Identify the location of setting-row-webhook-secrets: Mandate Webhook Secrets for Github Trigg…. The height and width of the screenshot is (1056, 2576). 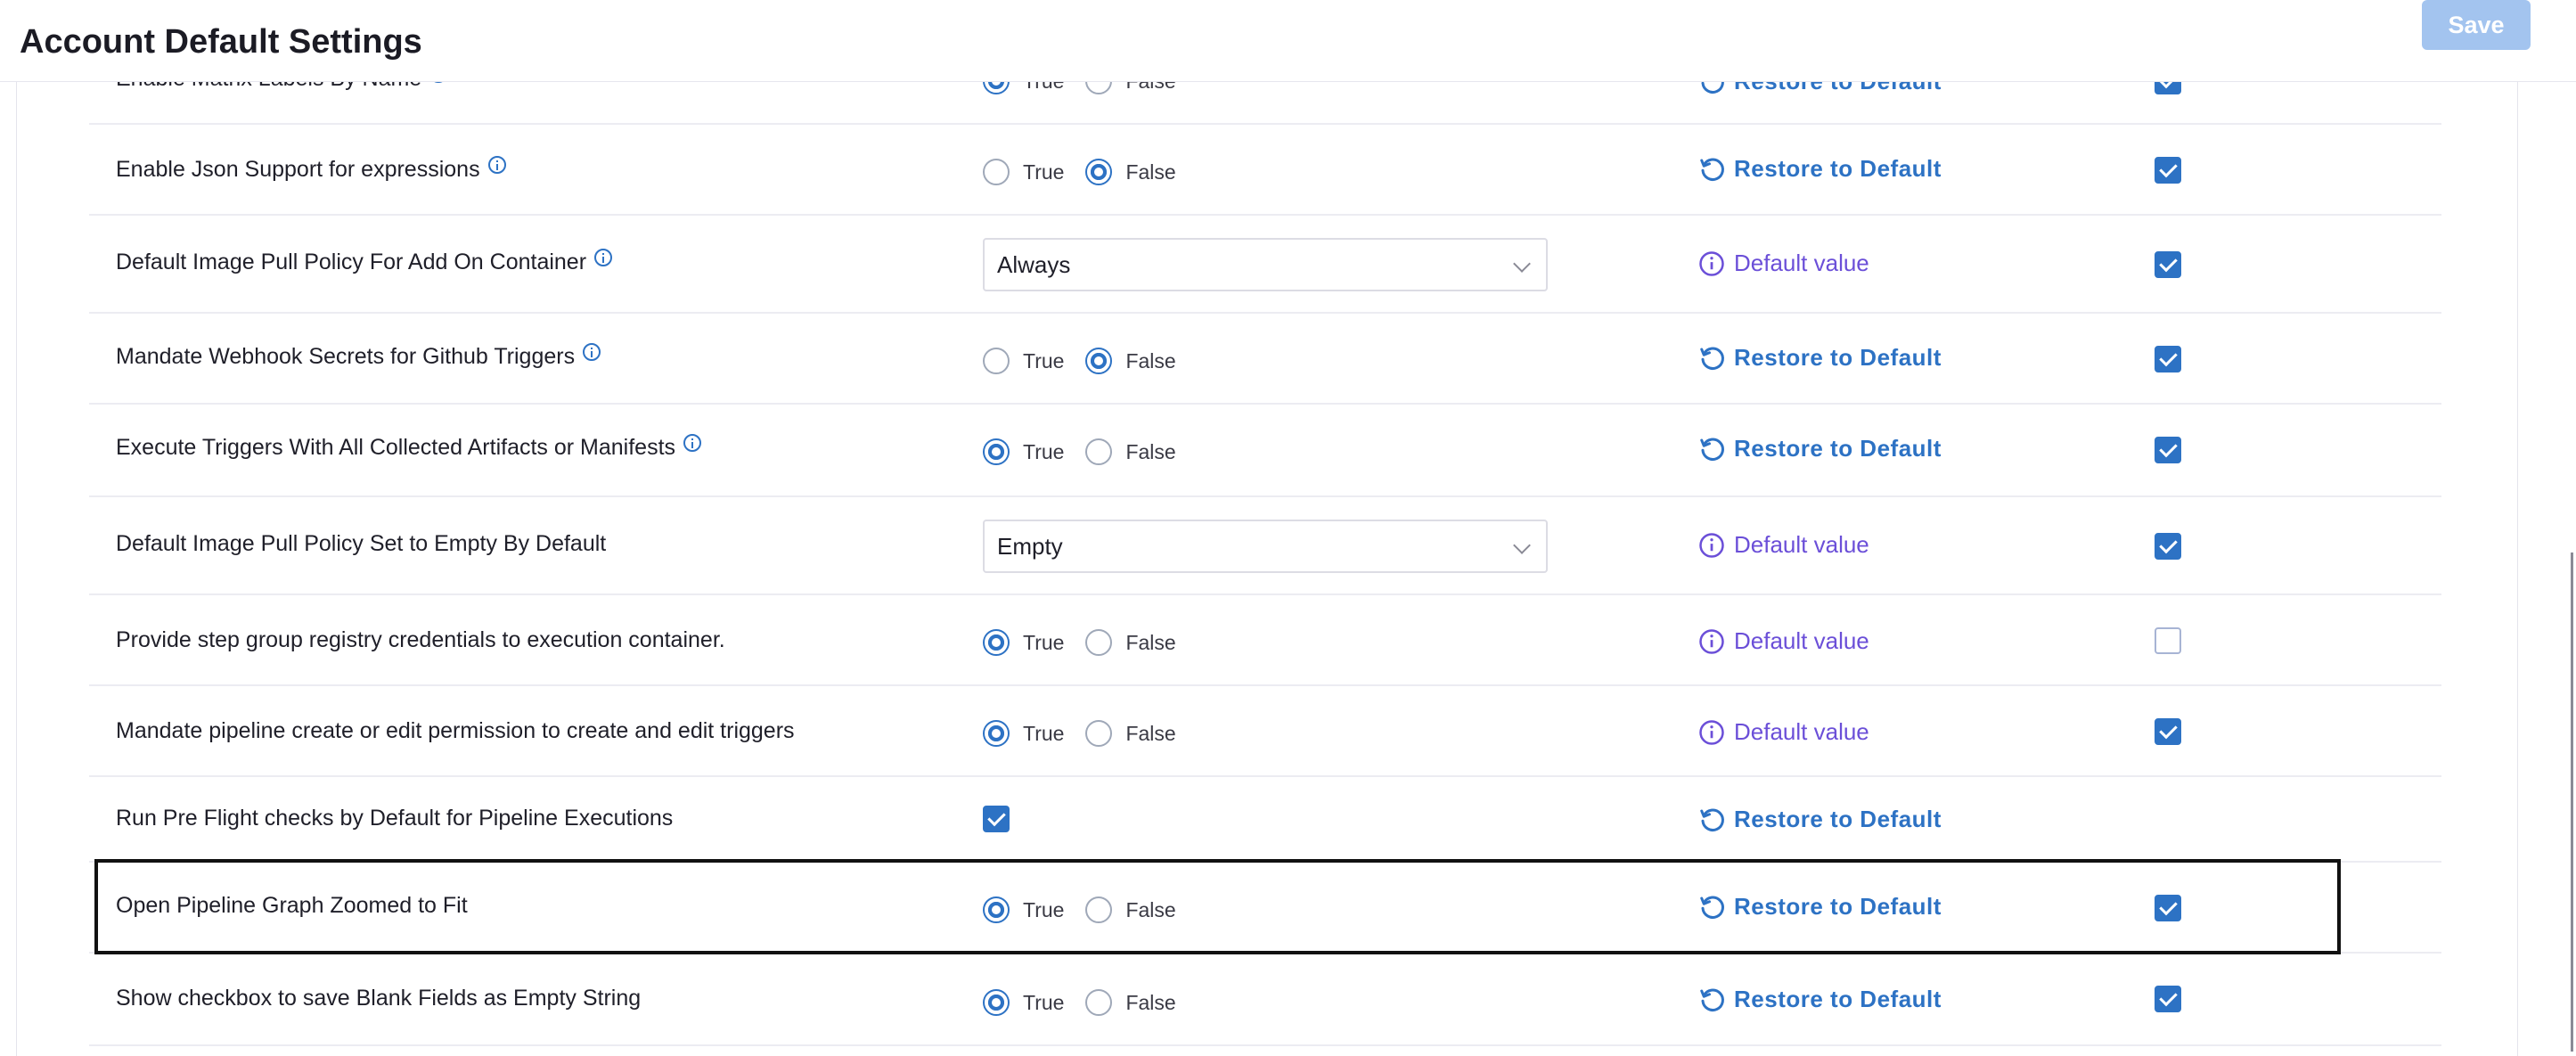
(1265, 359).